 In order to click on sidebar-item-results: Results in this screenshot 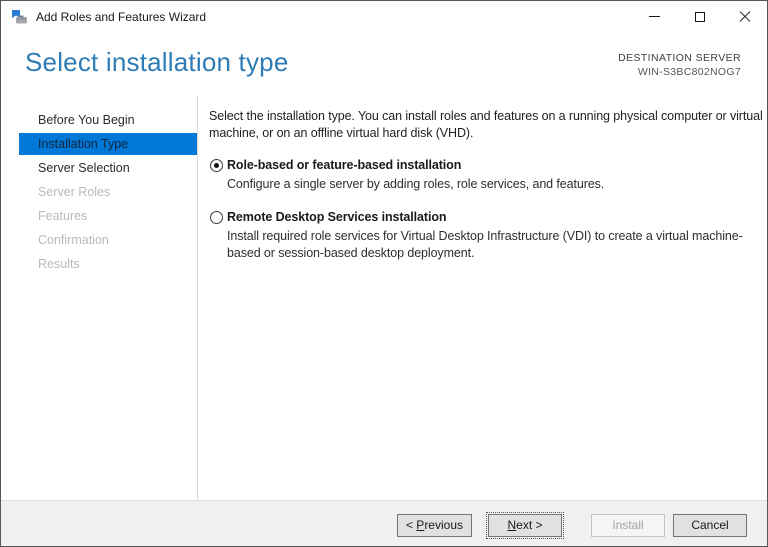, I will do `click(59, 264)`.